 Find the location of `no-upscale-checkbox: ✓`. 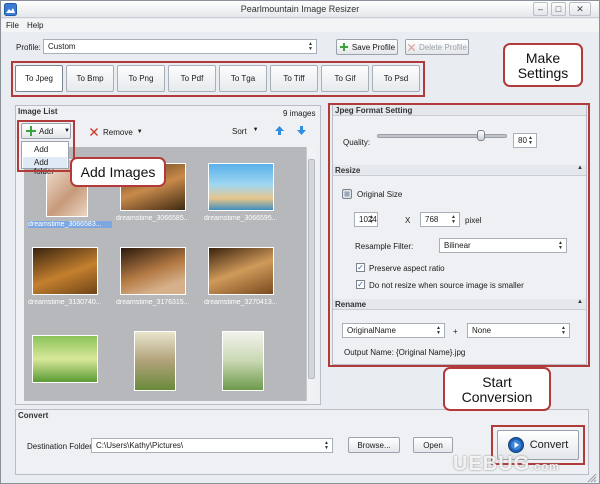

no-upscale-checkbox: ✓ is located at coordinates (360, 284).